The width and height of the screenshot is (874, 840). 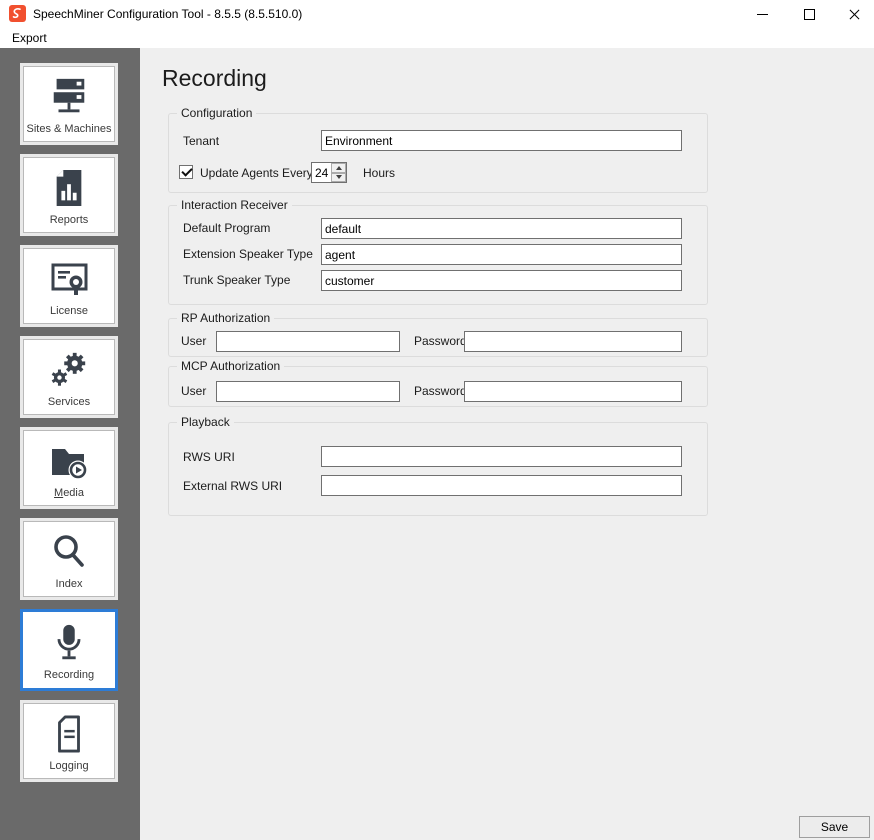 I want to click on rp-authorization-group: RP Authorization User Password, so click(x=438, y=334).